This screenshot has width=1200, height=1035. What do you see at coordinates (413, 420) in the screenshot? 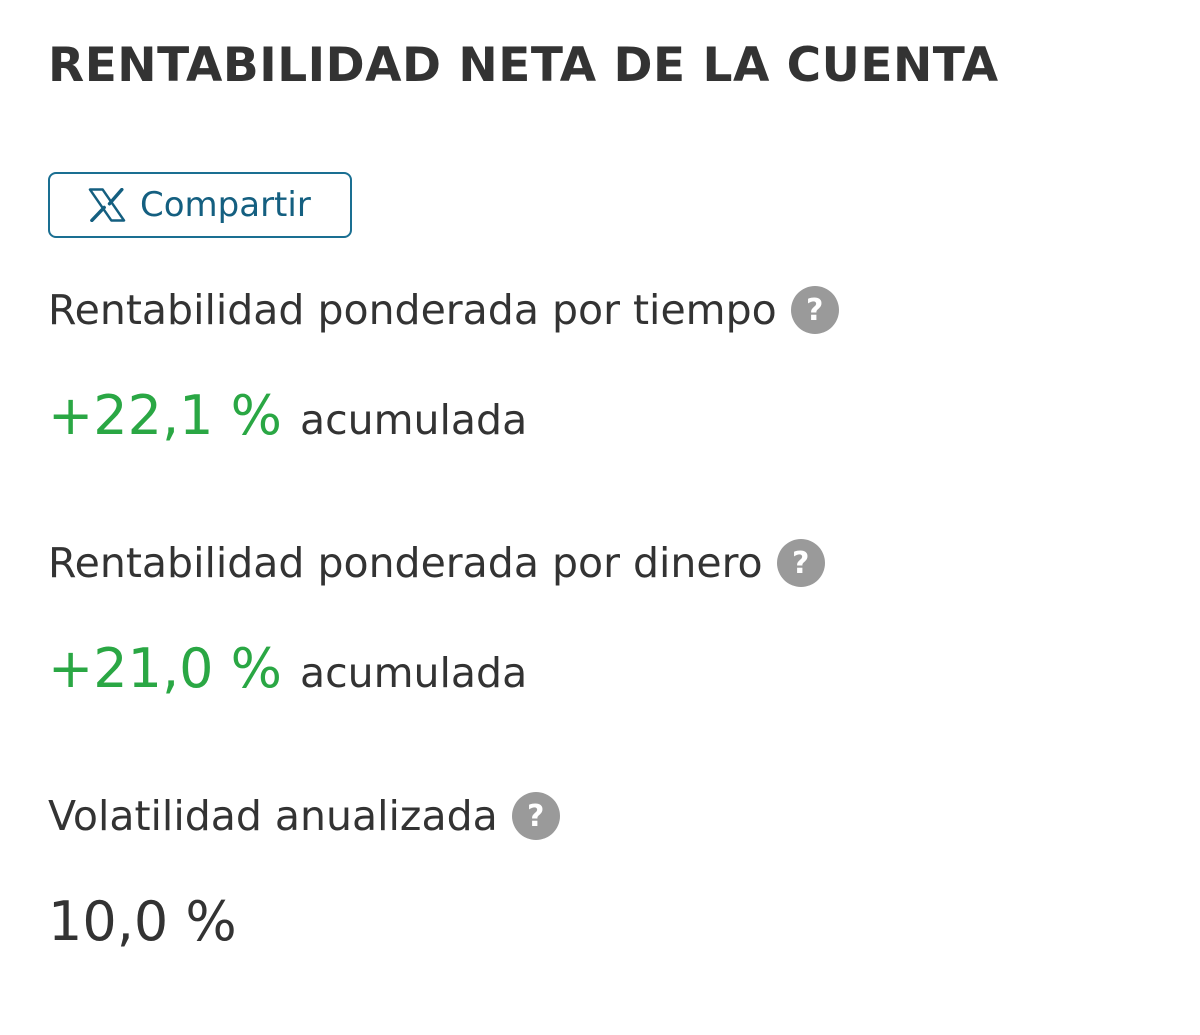
I see `metric-time-weighted-suffix: acumulada` at bounding box center [413, 420].